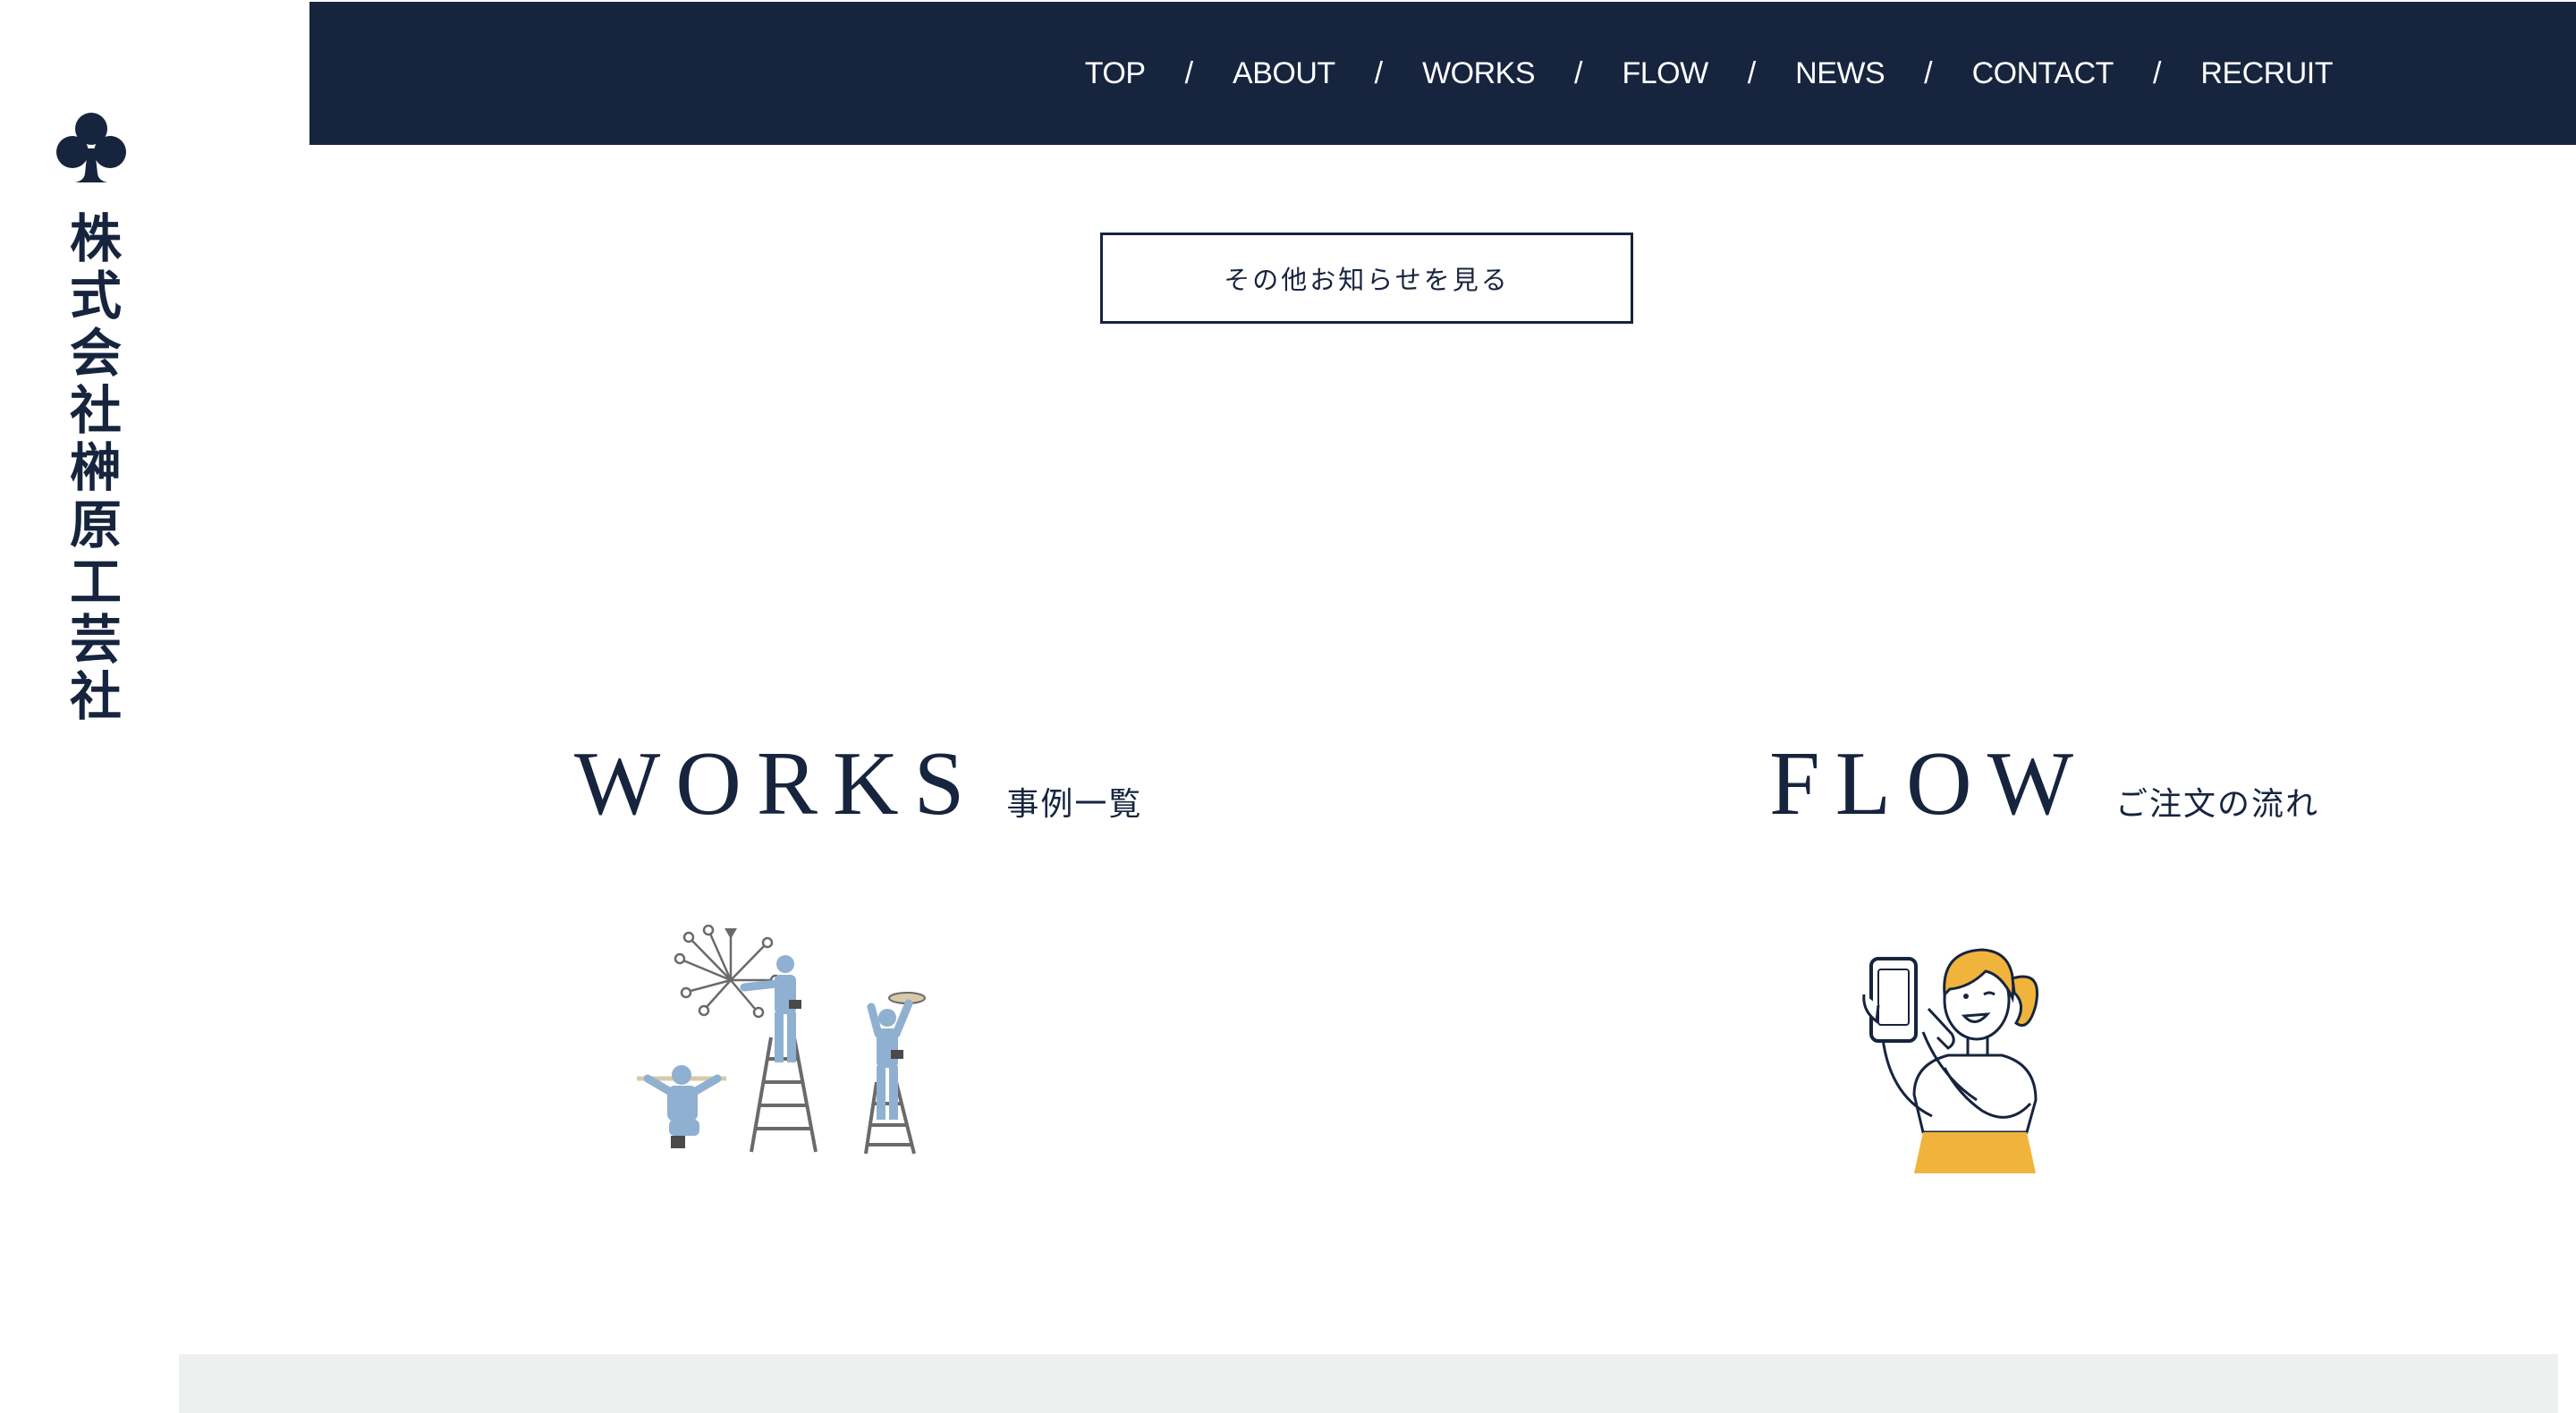 The height and width of the screenshot is (1413, 2576). I want to click on flow-subtitle: ご注文の流れ, so click(2216, 804).